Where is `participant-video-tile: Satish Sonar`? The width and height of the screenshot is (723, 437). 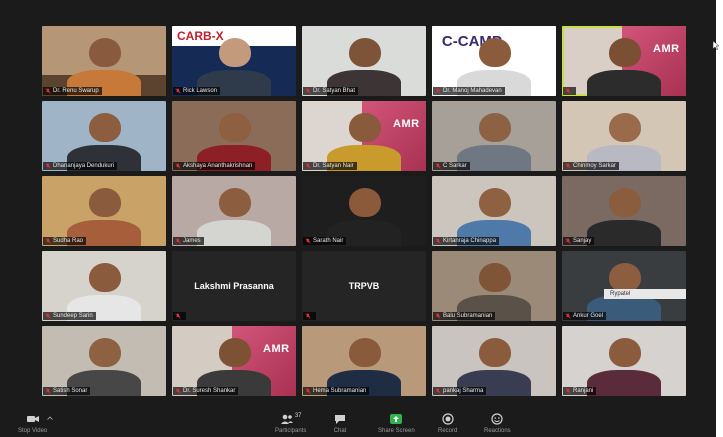 participant-video-tile: Satish Sonar is located at coordinates (104, 361).